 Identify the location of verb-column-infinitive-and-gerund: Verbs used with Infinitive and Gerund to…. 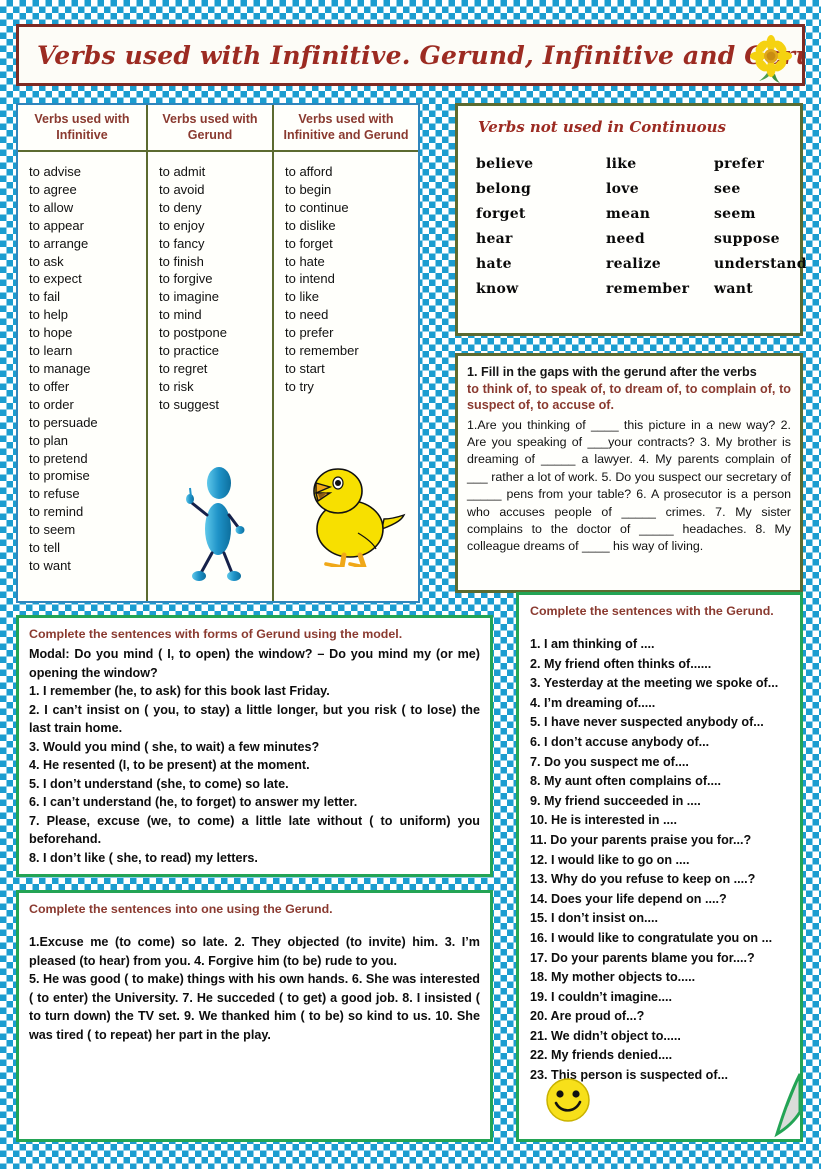
(345, 353).